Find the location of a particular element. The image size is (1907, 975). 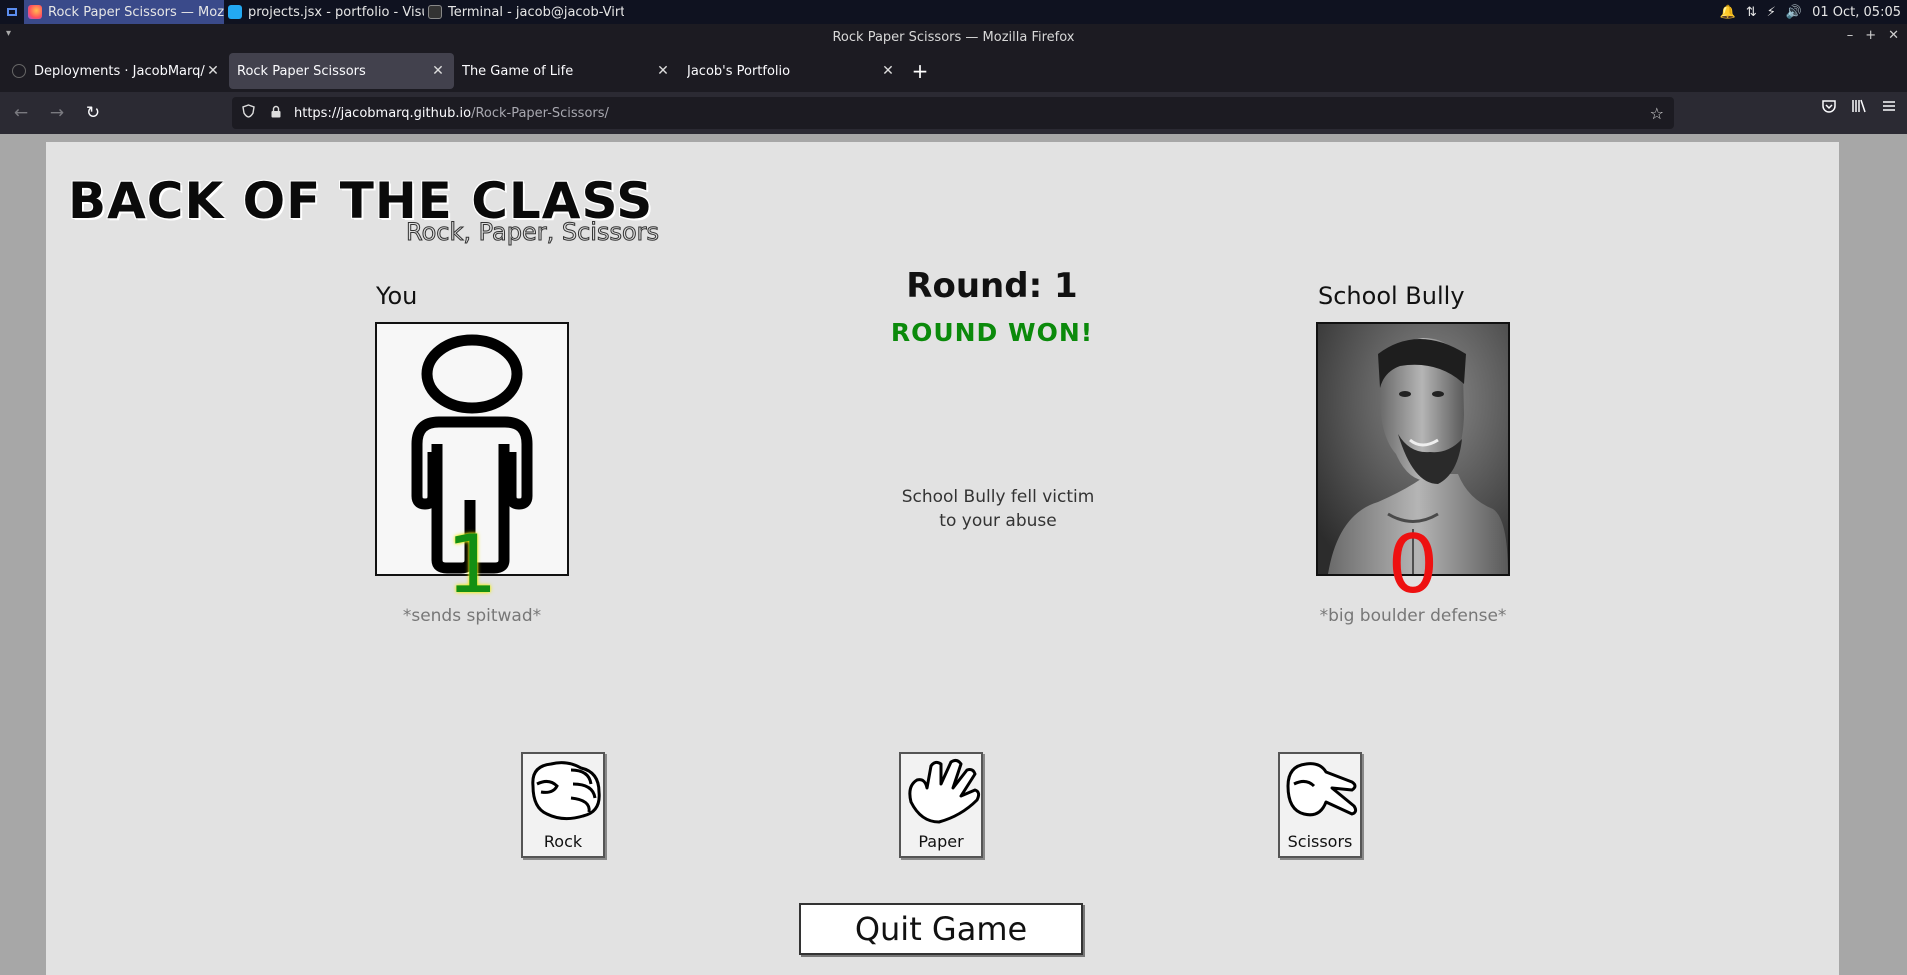

system-tray: 🔔 ⇅ ⚡ 🔊 01 Oct, 05:05 is located at coordinates (1813, 12).